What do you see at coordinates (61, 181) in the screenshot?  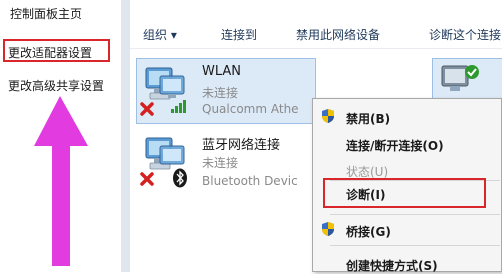 I see `pointer-arrow-annotation` at bounding box center [61, 181].